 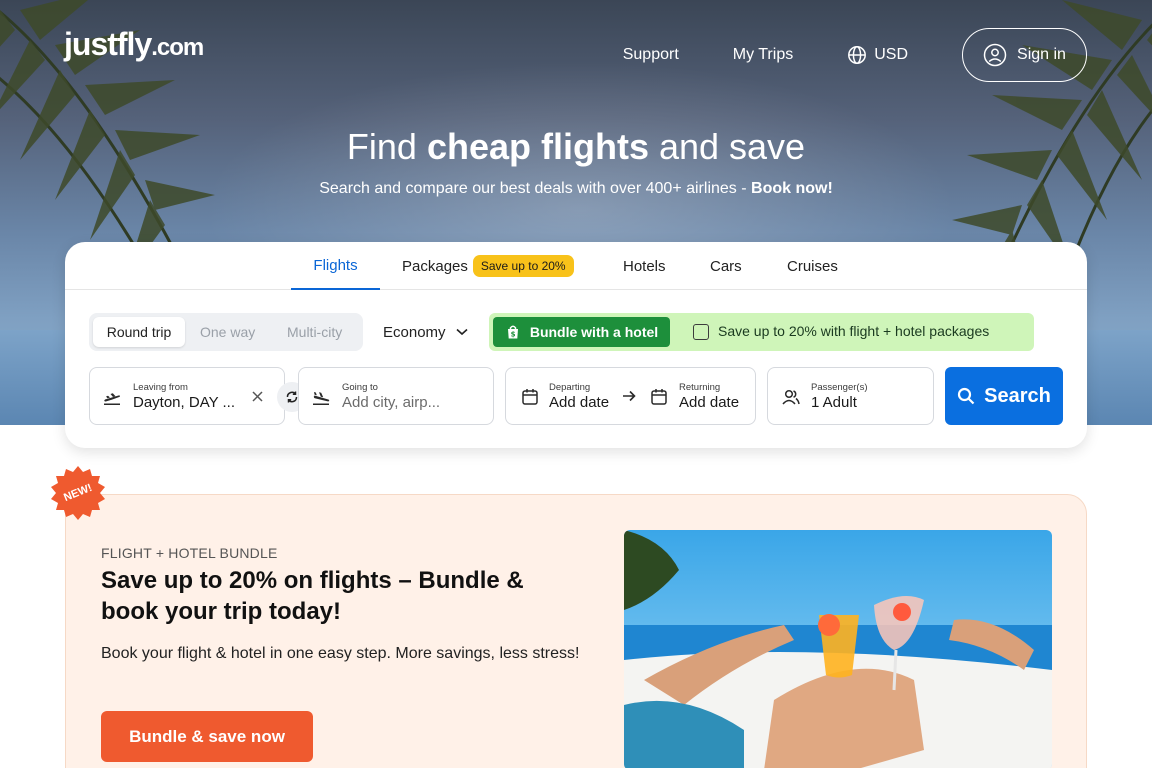 I want to click on departing-value: Add date, so click(x=579, y=402).